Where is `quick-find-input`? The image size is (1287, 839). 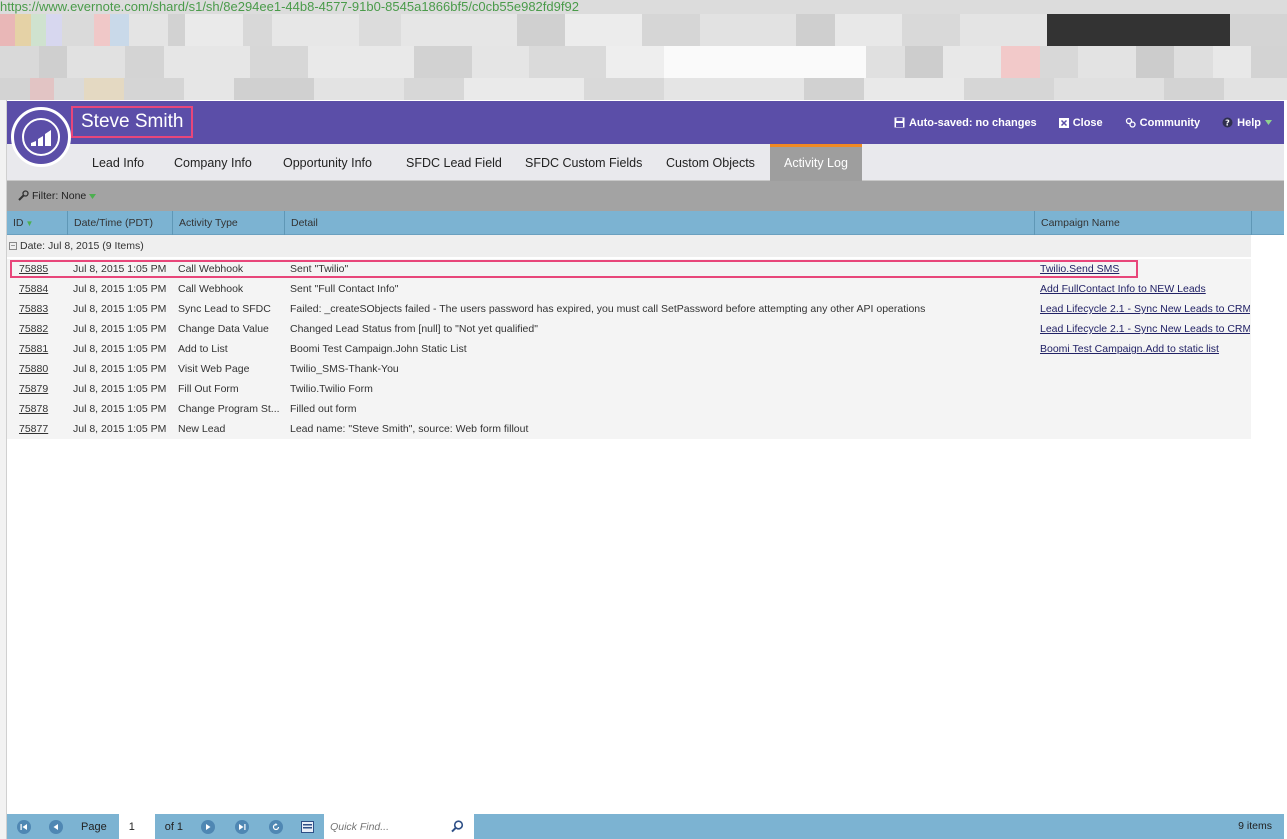
quick-find-input is located at coordinates (384, 826).